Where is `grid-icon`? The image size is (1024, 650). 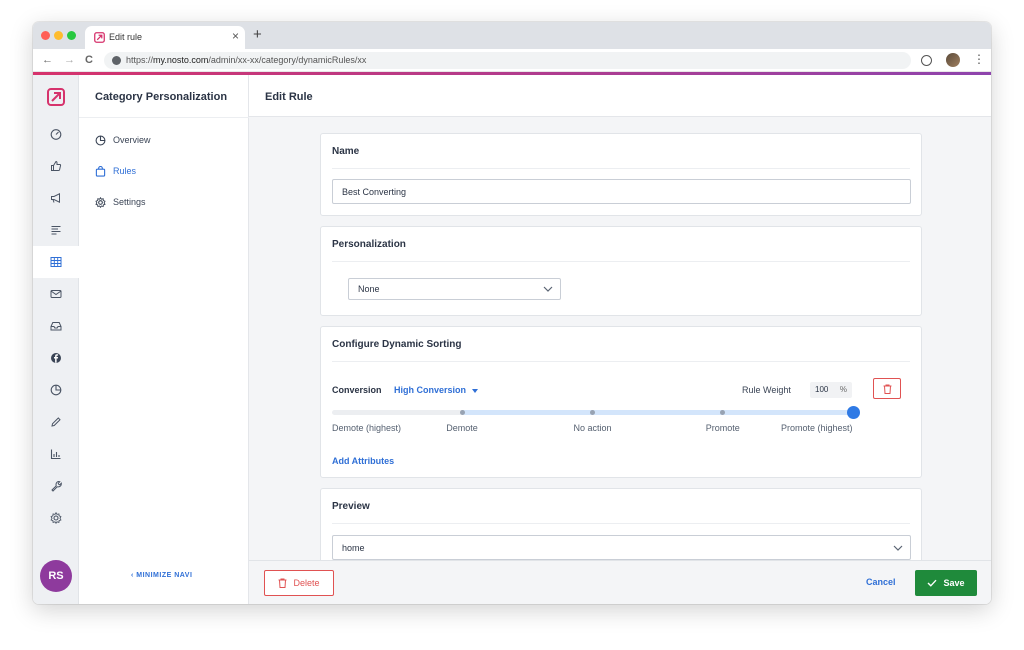
grid-icon is located at coordinates (56, 262).